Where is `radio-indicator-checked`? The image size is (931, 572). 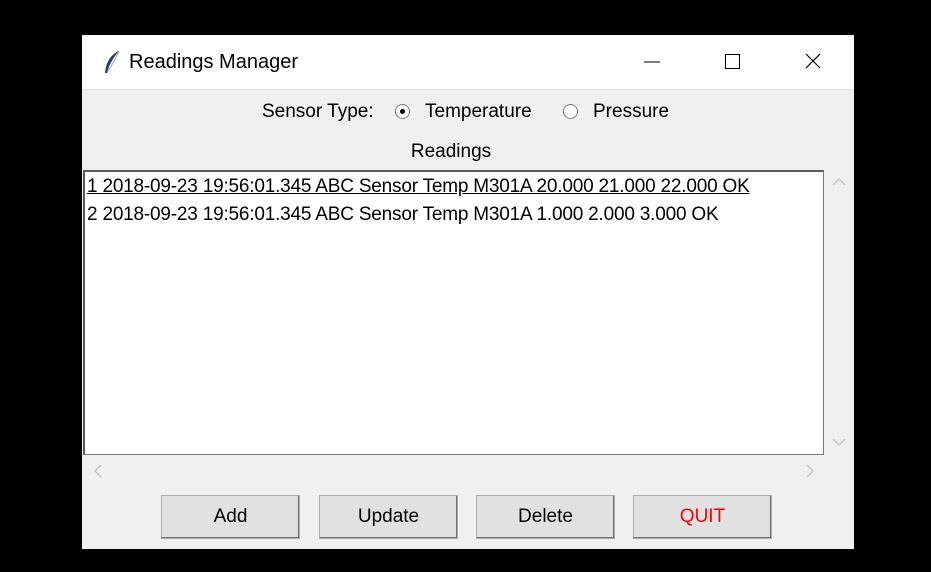
radio-indicator-checked is located at coordinates (402, 111).